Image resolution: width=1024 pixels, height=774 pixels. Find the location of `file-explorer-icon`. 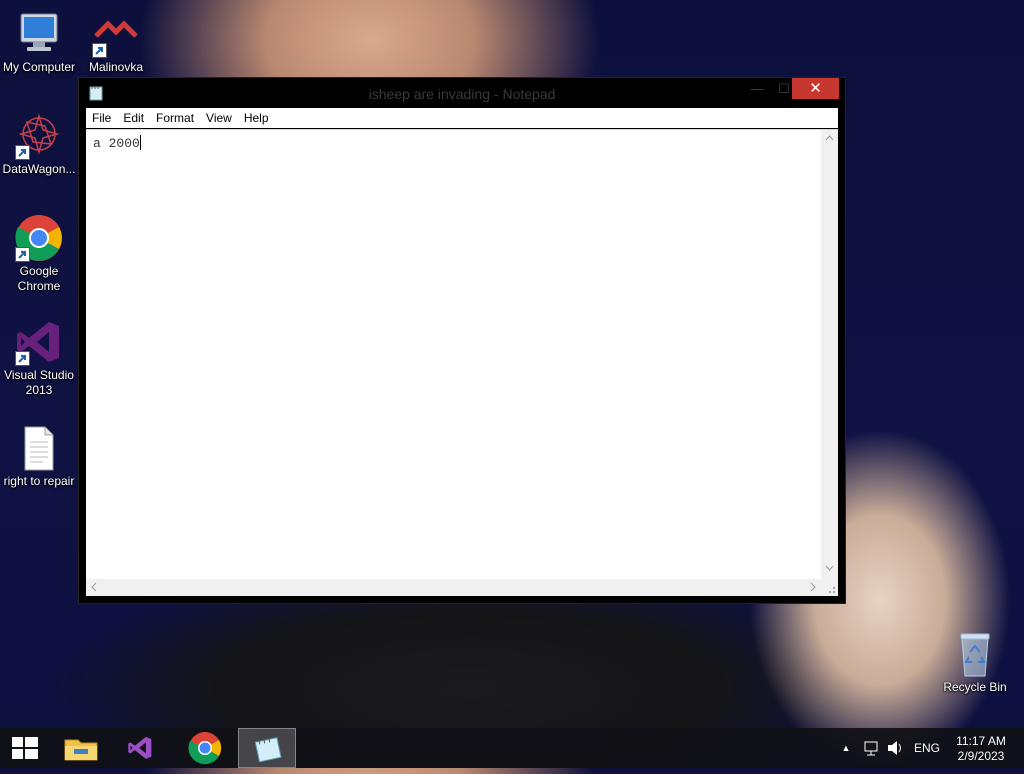

file-explorer-icon is located at coordinates (81, 750).